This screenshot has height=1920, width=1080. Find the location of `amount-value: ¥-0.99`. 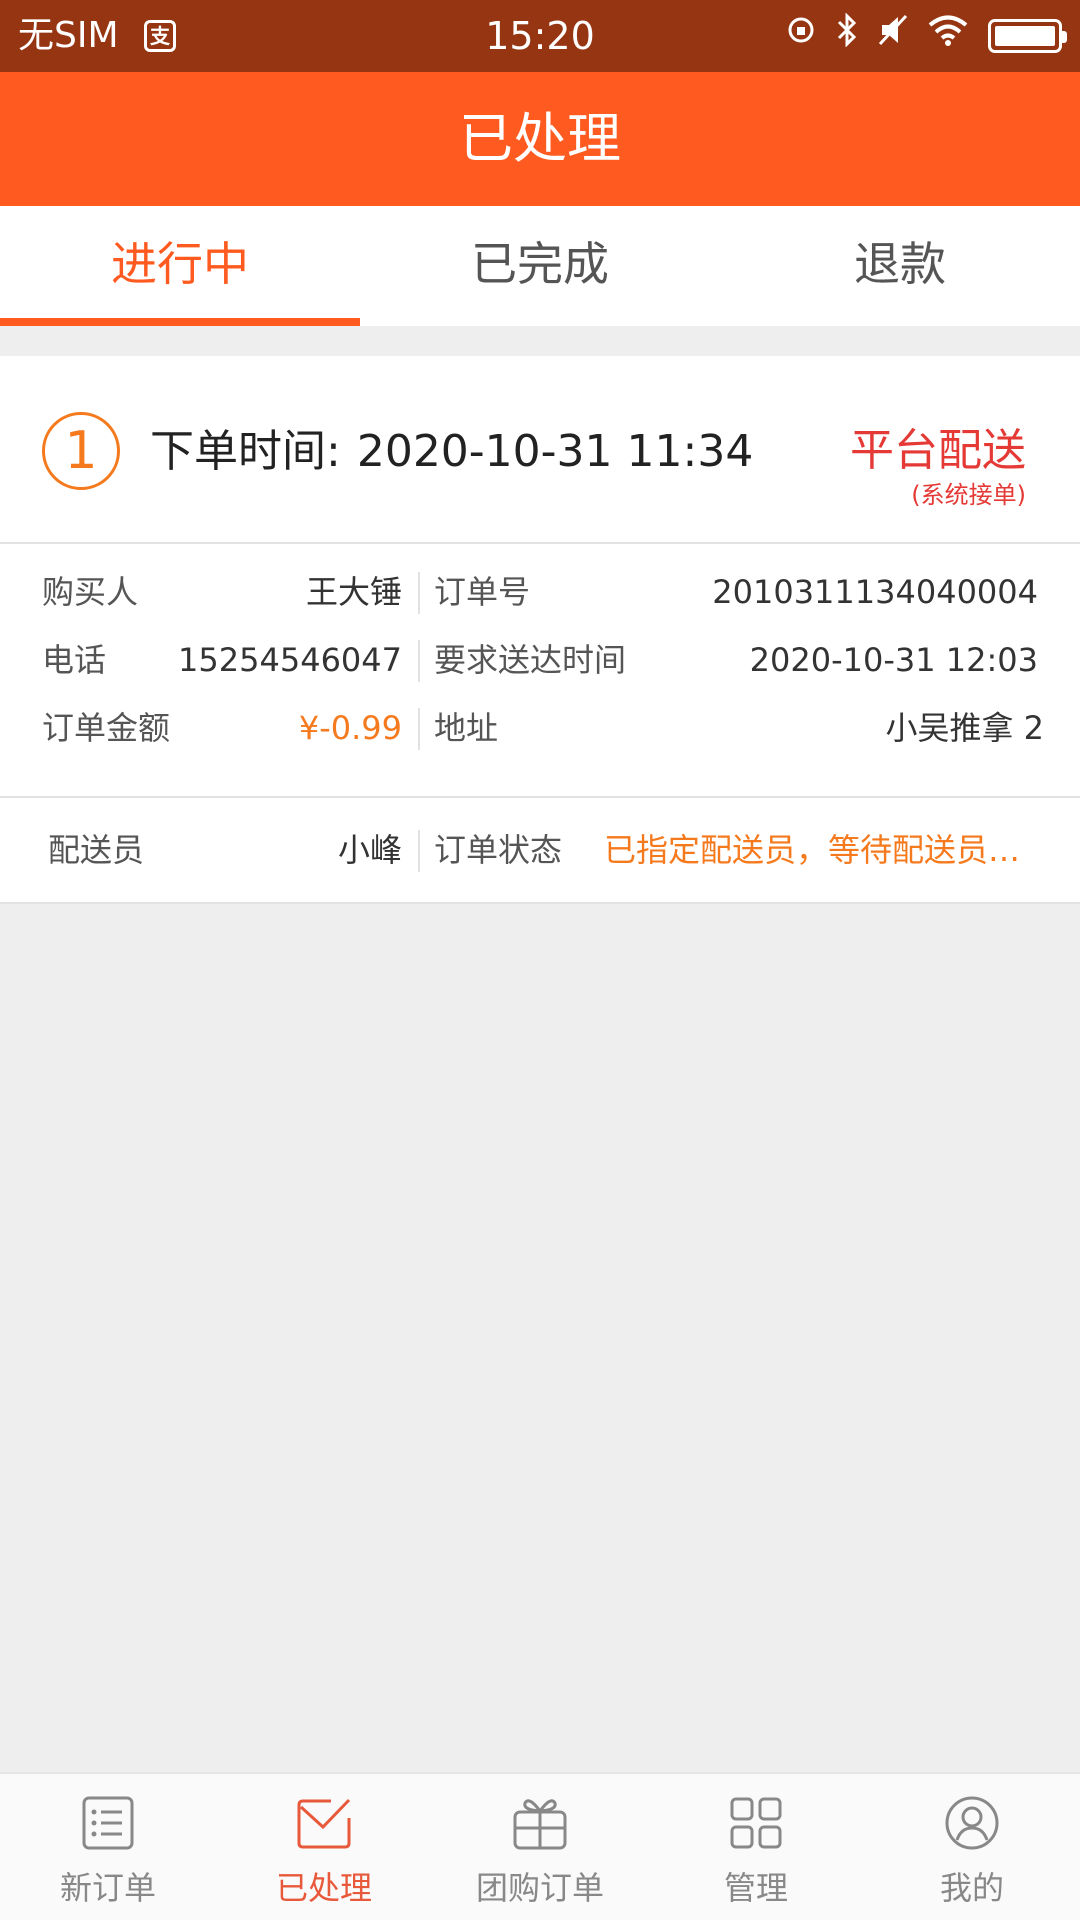

amount-value: ¥-0.99 is located at coordinates (350, 728).